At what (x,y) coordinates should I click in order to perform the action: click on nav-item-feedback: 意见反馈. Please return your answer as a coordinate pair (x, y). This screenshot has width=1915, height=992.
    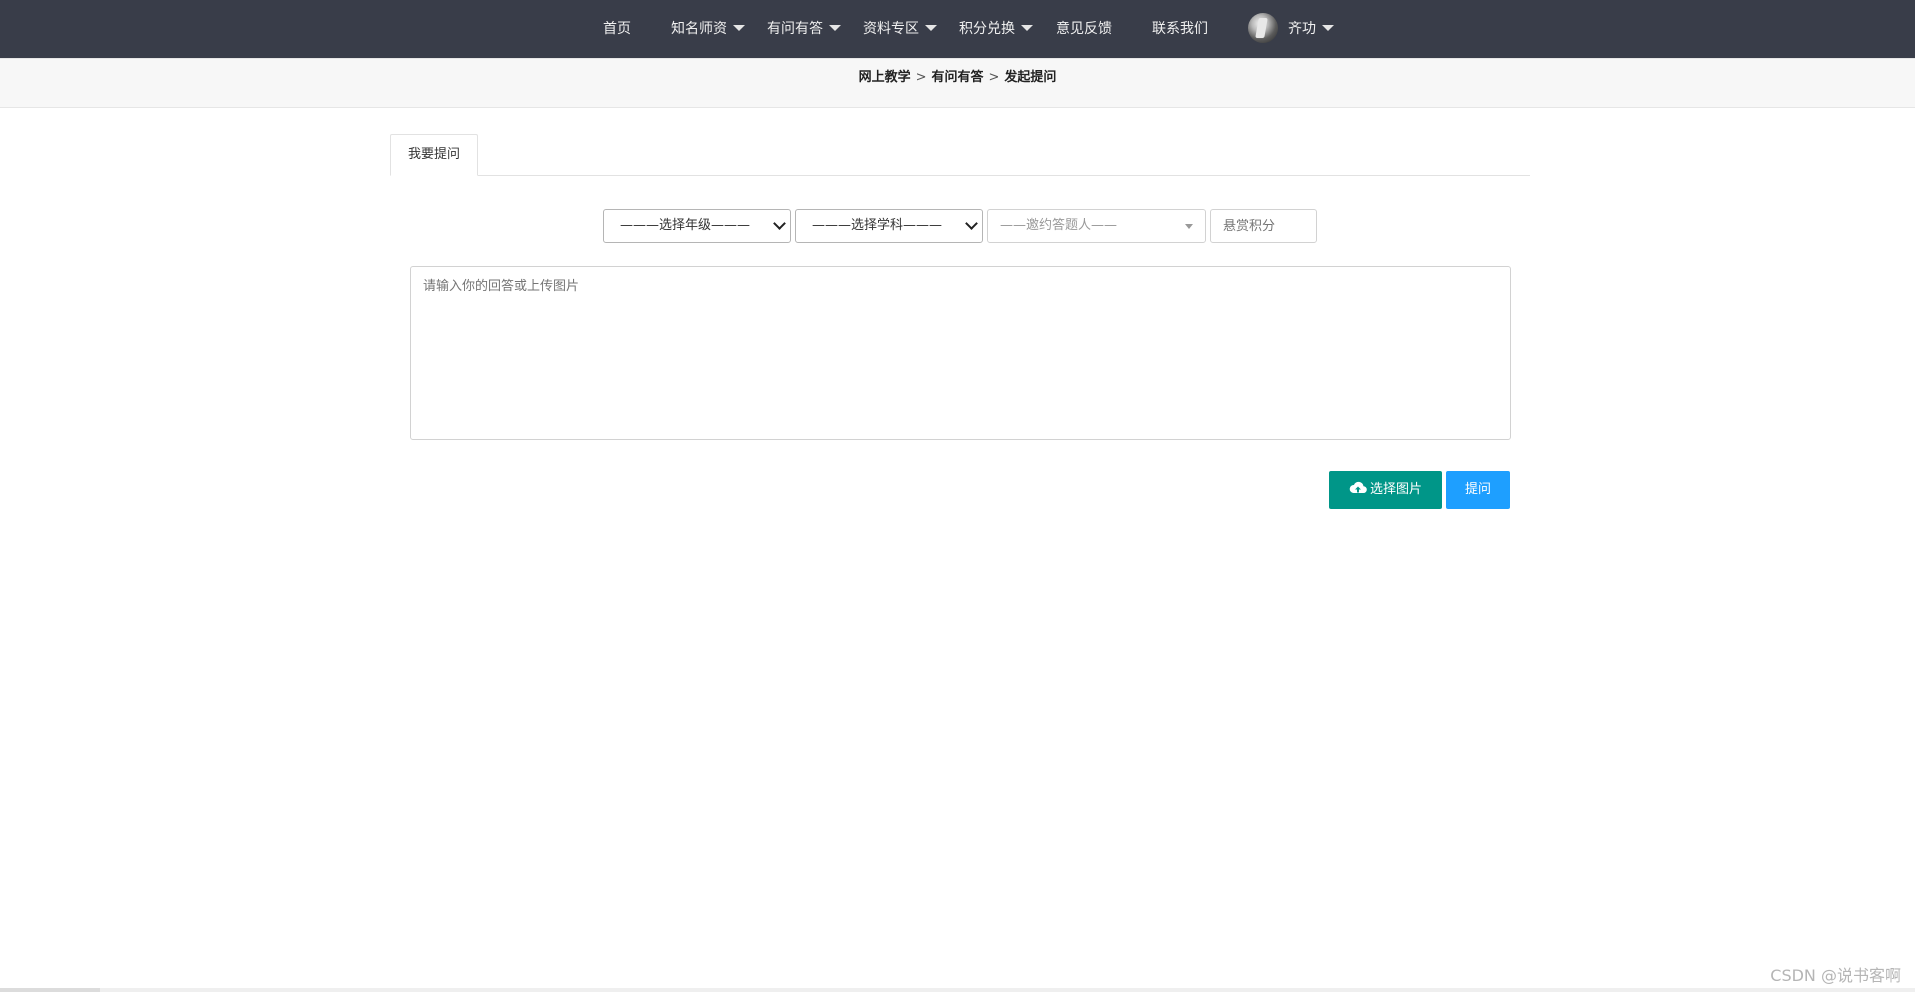
    Looking at the image, I should click on (1084, 29).